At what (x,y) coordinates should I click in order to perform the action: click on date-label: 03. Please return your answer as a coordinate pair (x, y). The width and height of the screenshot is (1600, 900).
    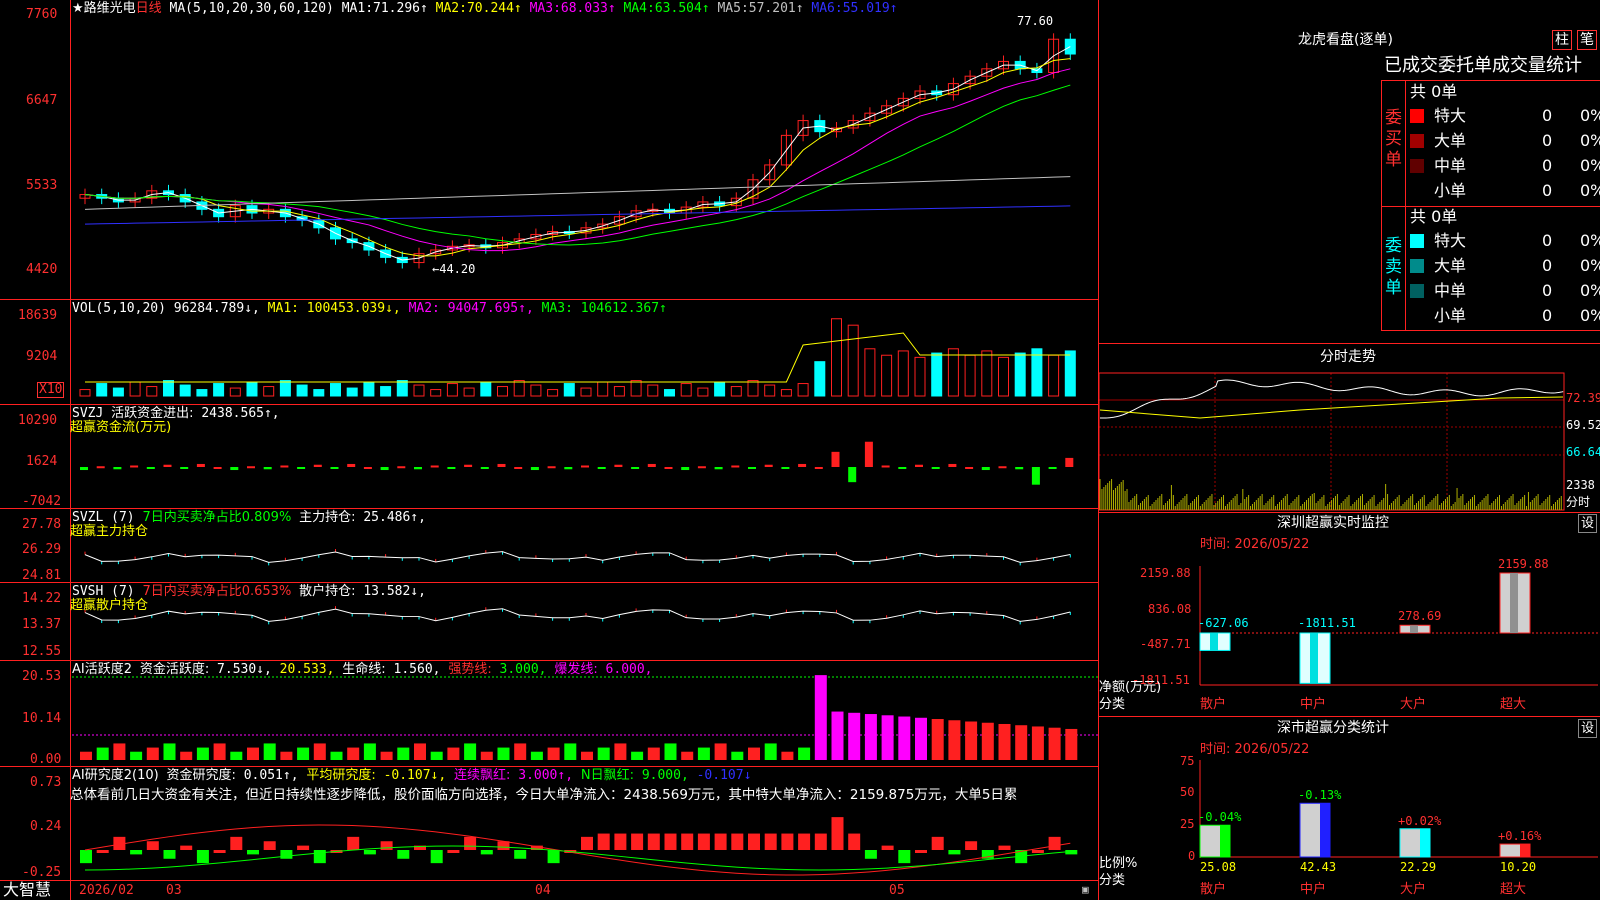
    Looking at the image, I should click on (174, 890).